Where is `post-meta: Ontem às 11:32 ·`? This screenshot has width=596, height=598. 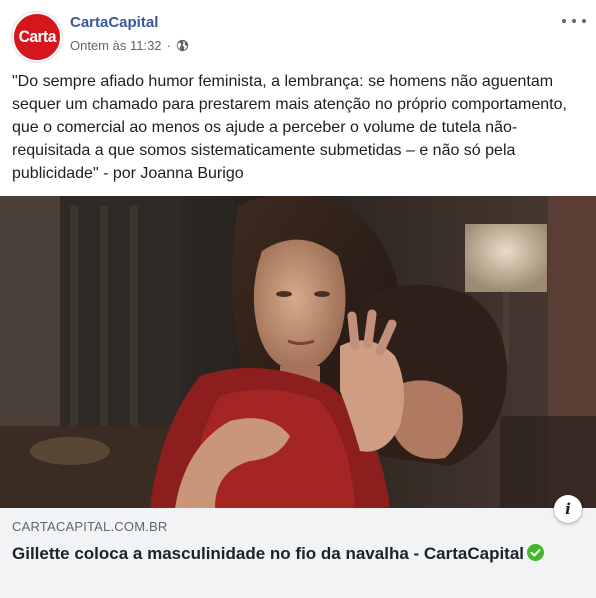 post-meta: Ontem às 11:32 · is located at coordinates (129, 45).